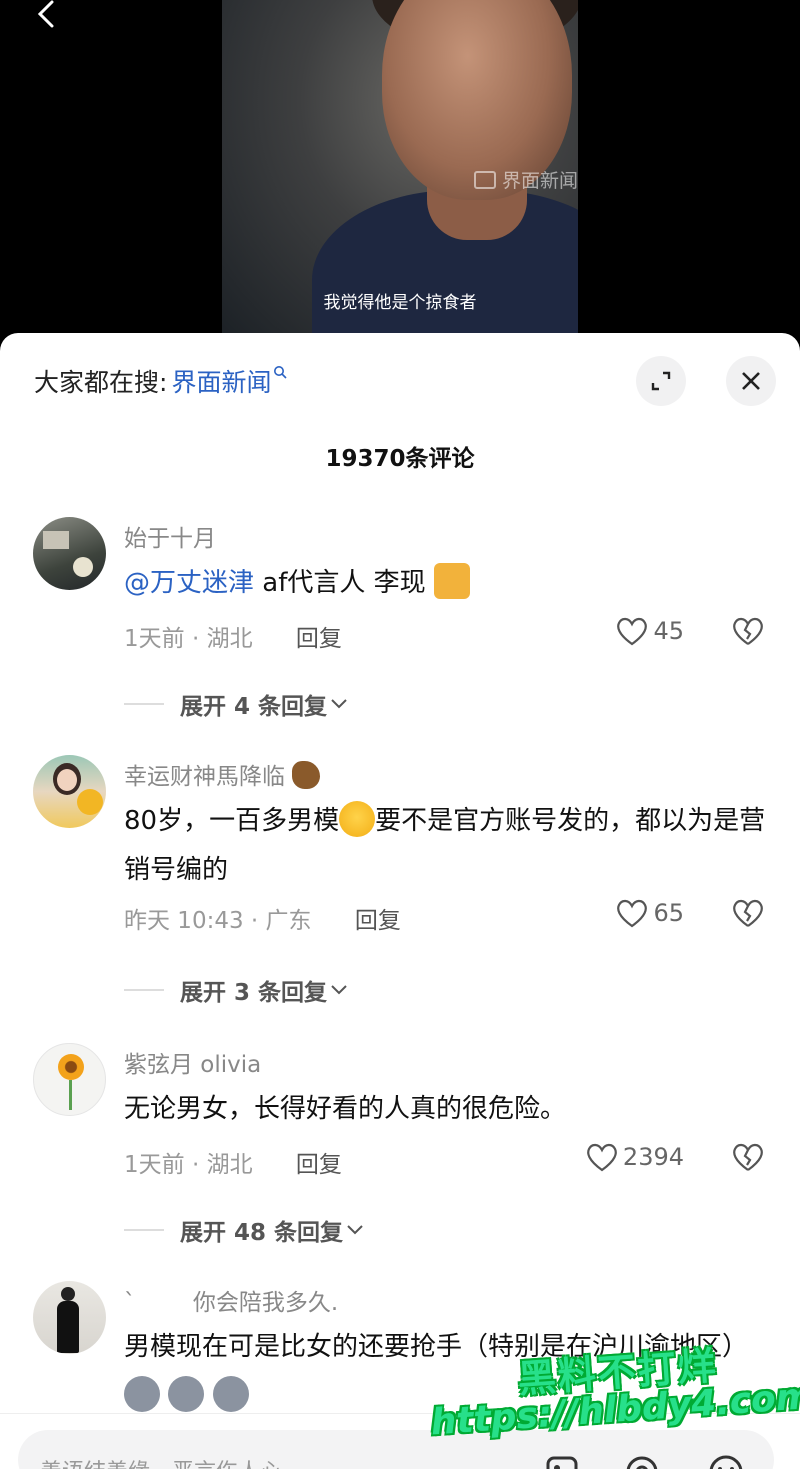 Image resolution: width=800 pixels, height=1469 pixels. I want to click on back-button, so click(50, 15).